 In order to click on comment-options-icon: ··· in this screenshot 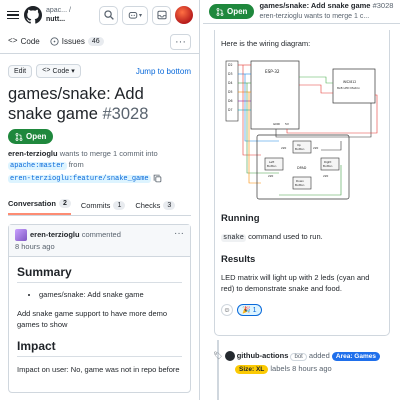, I will do `click(179, 233)`.